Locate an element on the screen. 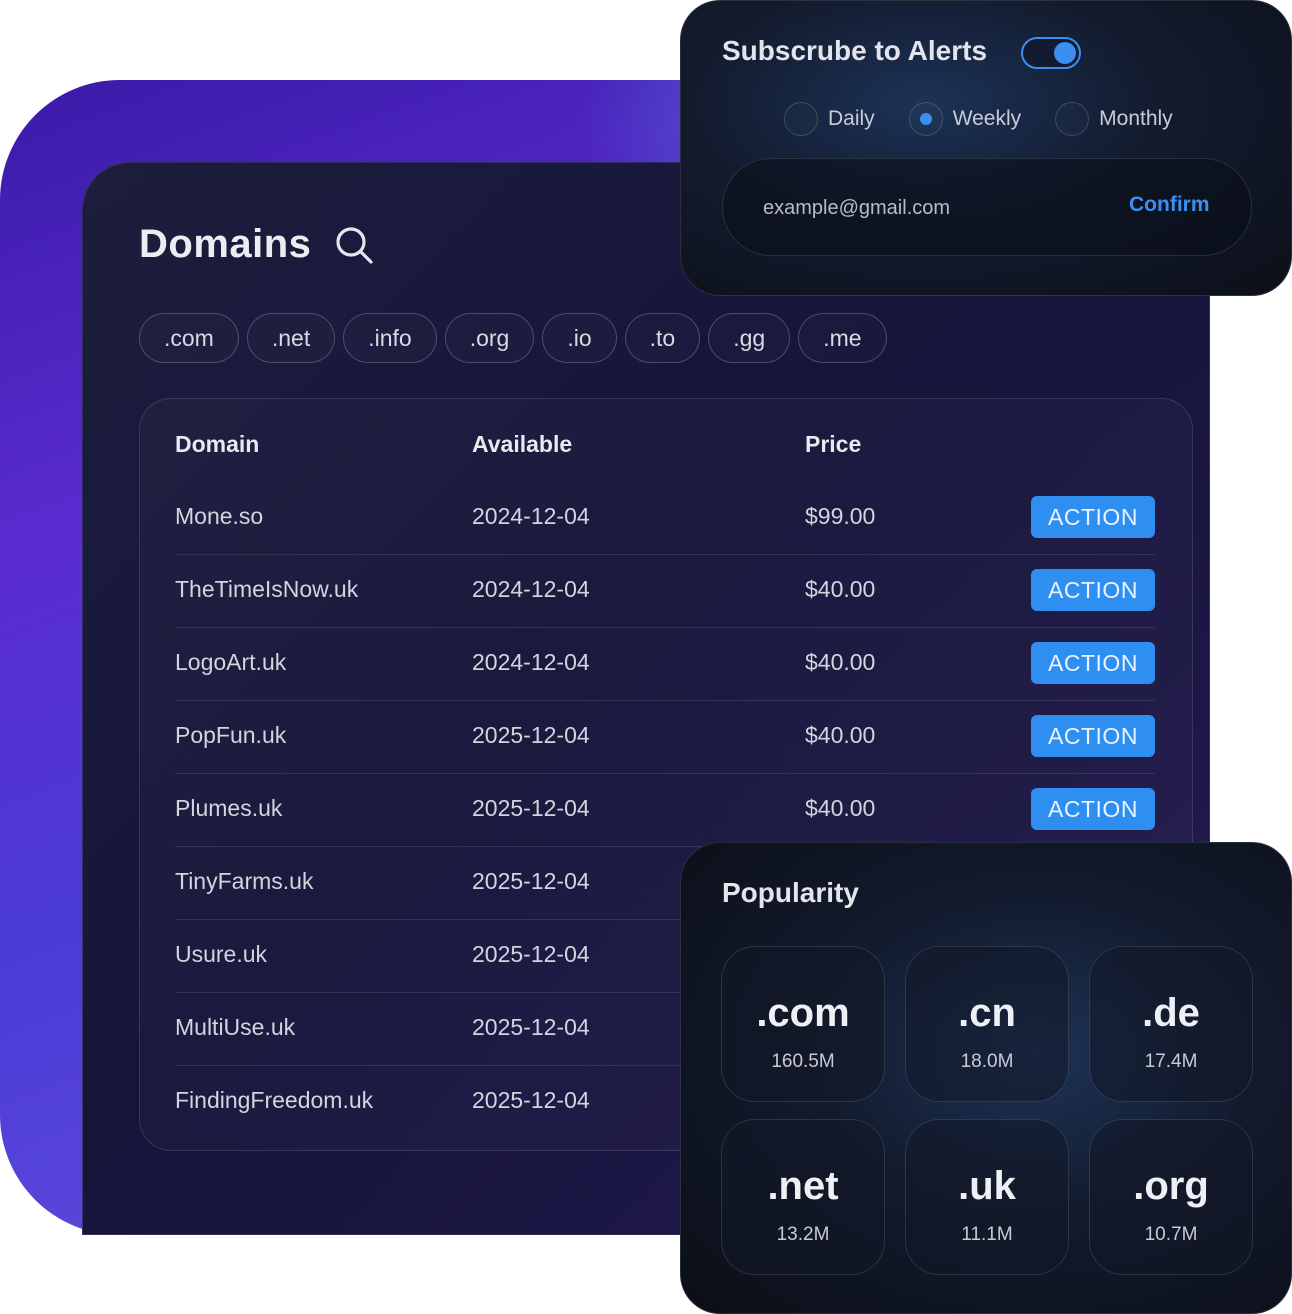  tile-extension: .net is located at coordinates (803, 1186).